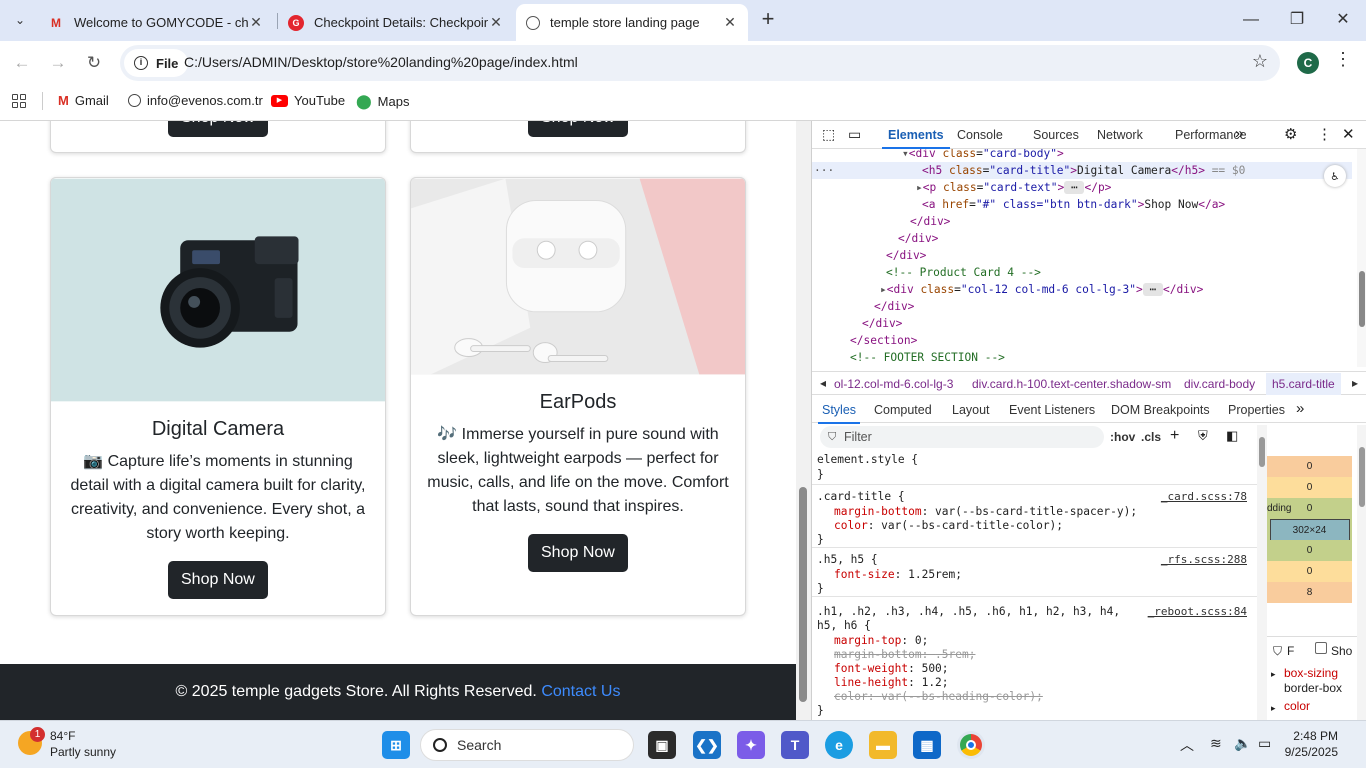 This screenshot has width=1366, height=768. What do you see at coordinates (83, 100) in the screenshot?
I see `bookmark-gmail: M Gmail` at bounding box center [83, 100].